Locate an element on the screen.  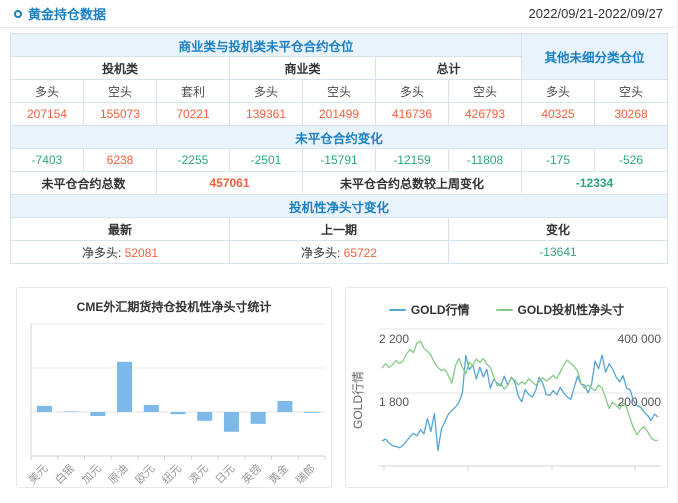
oi-value-cell: 30268 is located at coordinates (631, 114).